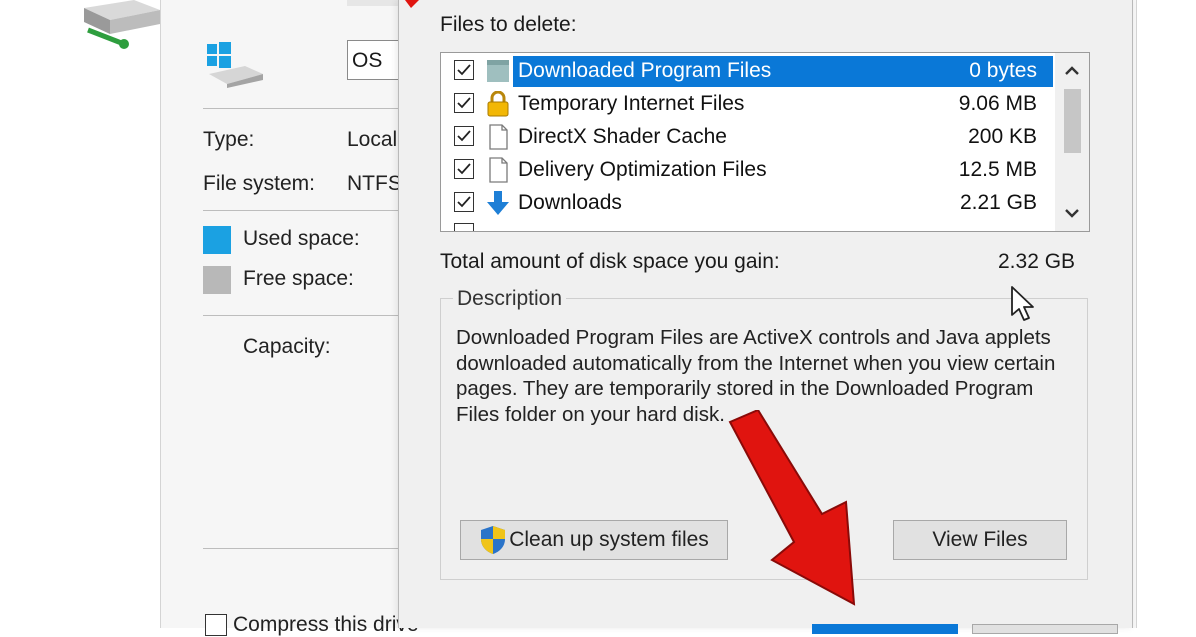  I want to click on list-scrollbar, so click(1072, 142).